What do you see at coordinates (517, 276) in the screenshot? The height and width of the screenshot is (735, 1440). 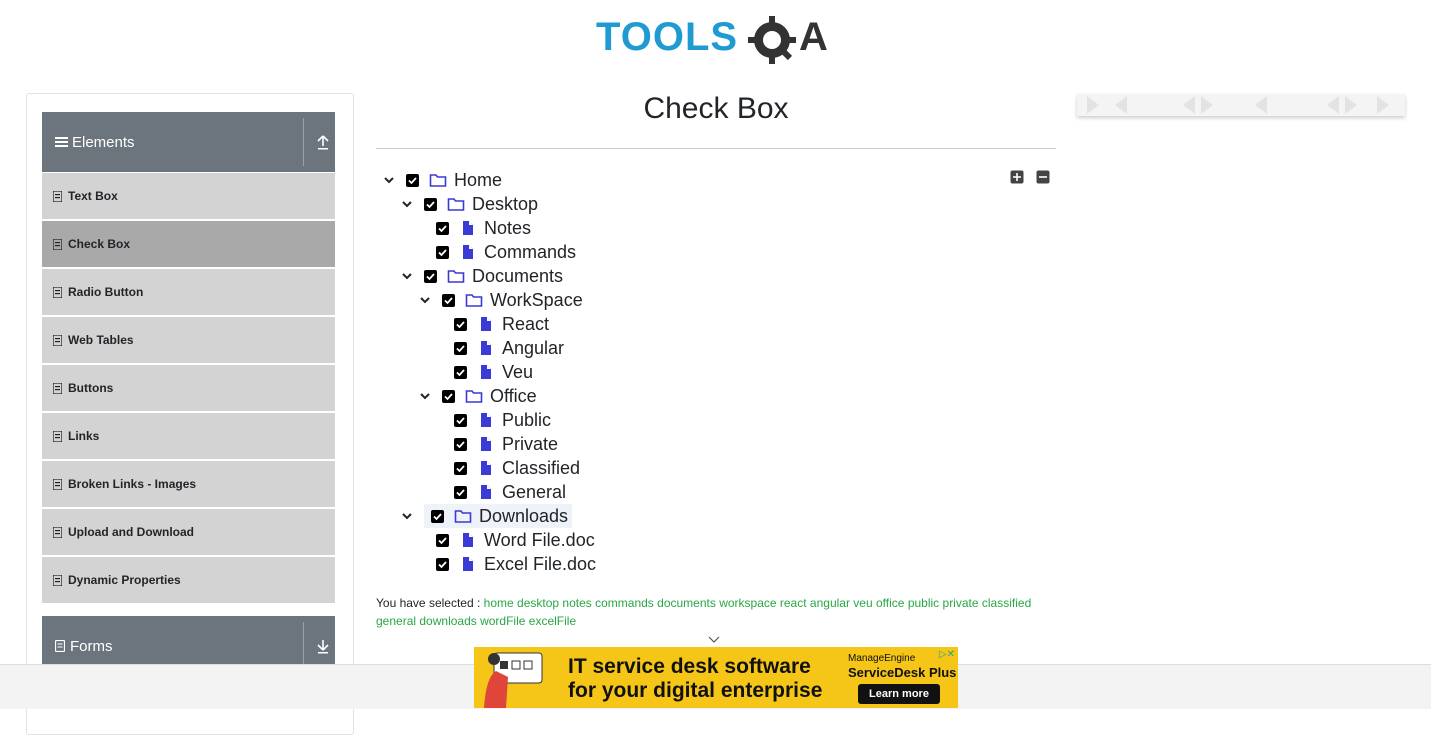 I see `node-label: Documents` at bounding box center [517, 276].